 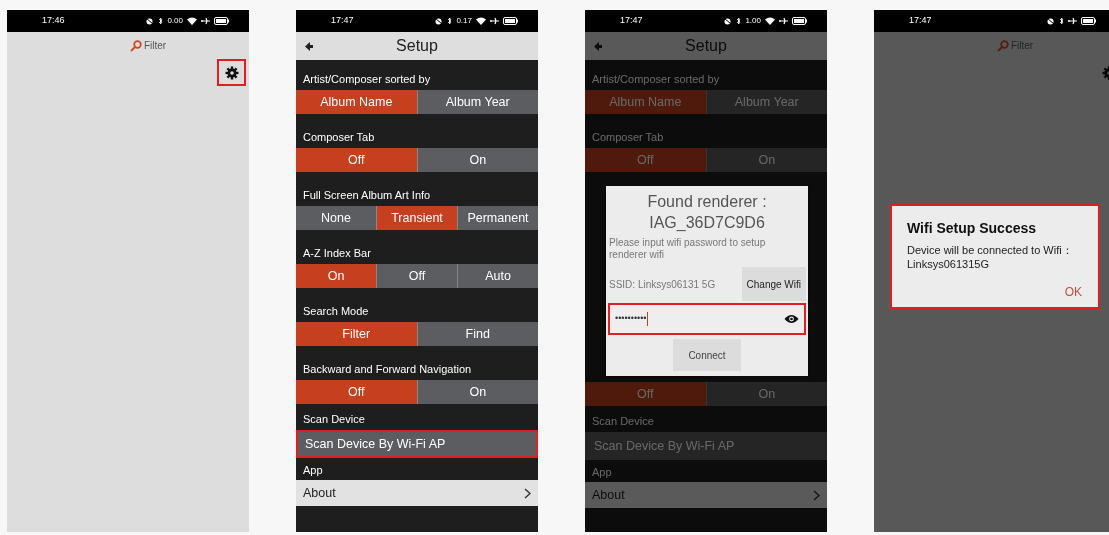 I want to click on network-speed: 0.17, so click(x=464, y=21).